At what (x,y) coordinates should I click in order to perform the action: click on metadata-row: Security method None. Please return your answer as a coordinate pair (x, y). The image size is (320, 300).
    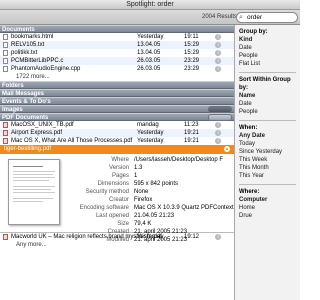
    Looking at the image, I should click on (117, 192).